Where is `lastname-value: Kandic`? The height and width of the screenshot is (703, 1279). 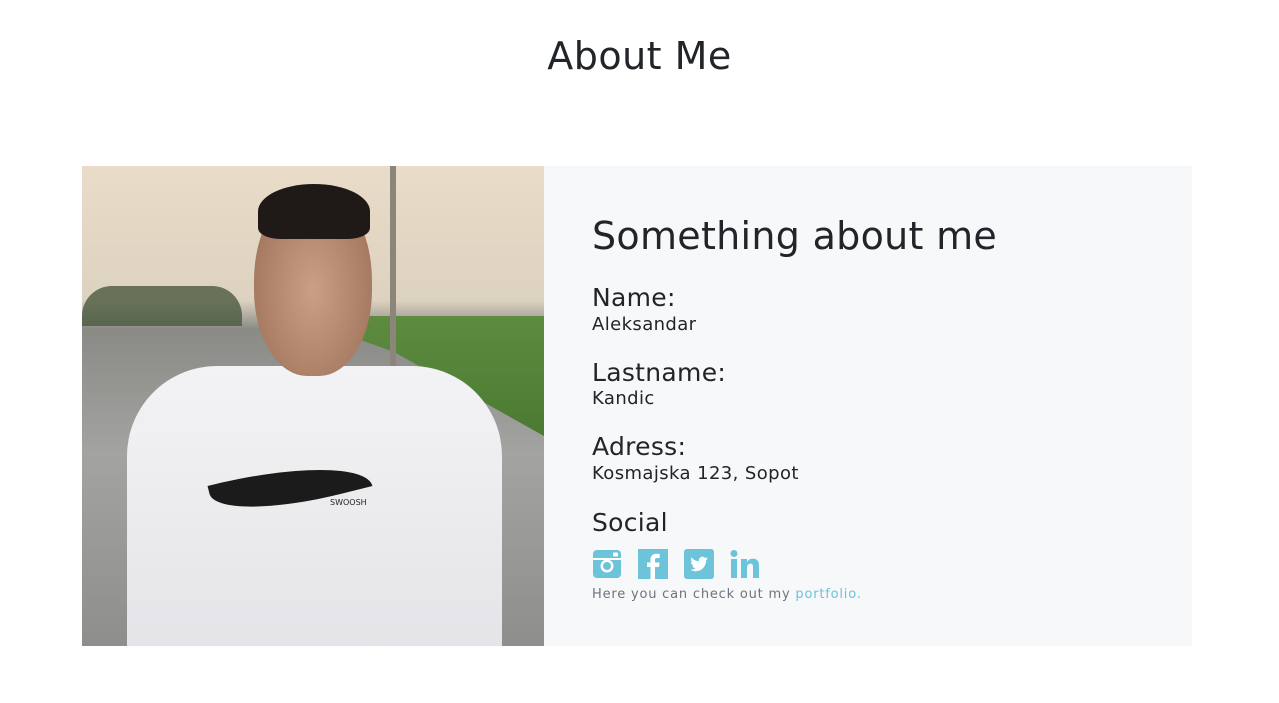
lastname-value: Kandic is located at coordinates (623, 398).